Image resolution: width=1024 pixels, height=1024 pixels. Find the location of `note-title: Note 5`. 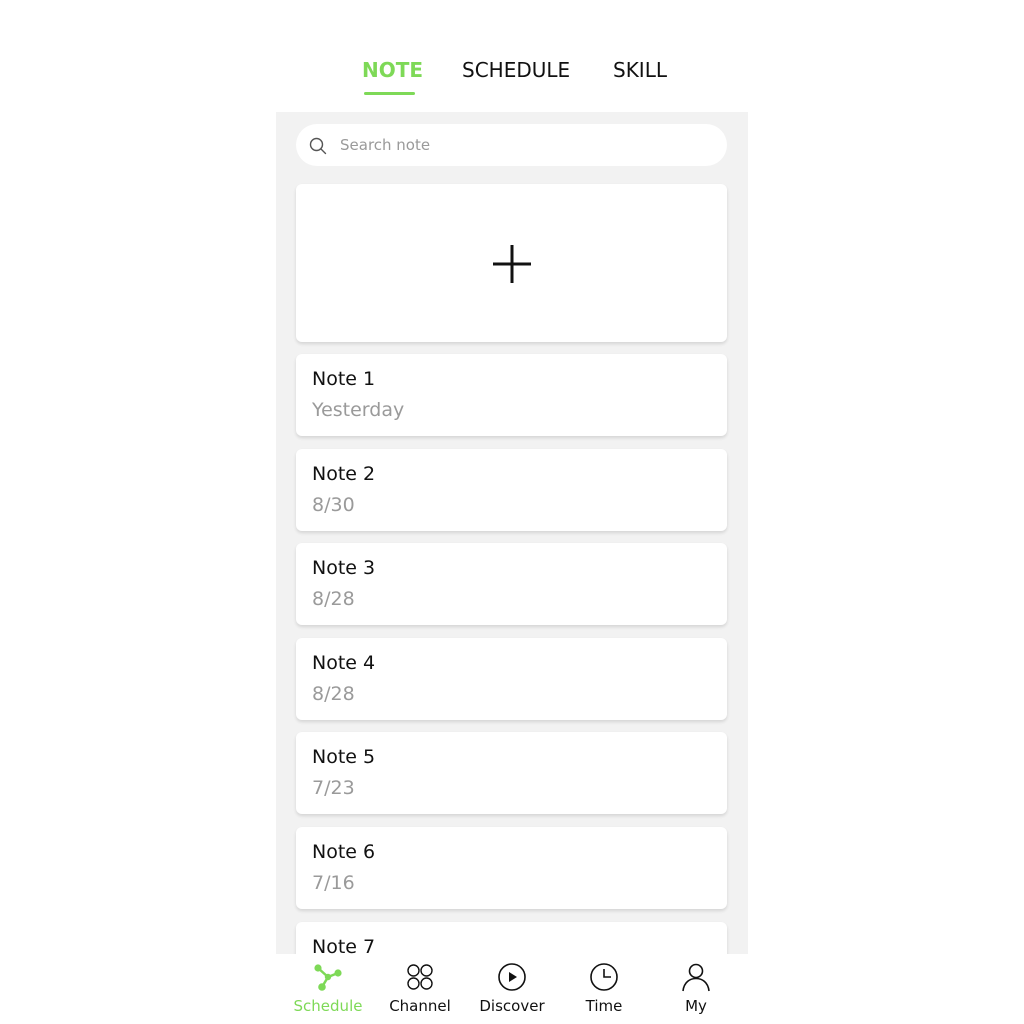

note-title: Note 5 is located at coordinates (344, 757).